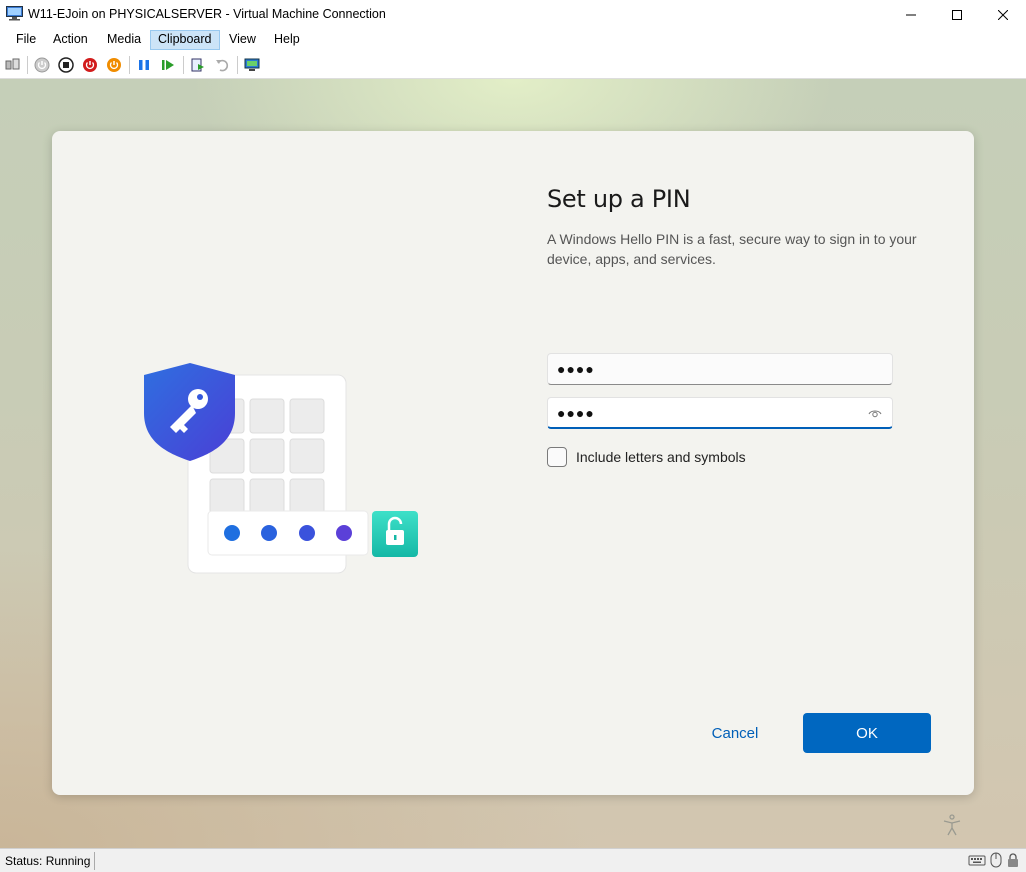  I want to click on menu-help: Help, so click(287, 40).